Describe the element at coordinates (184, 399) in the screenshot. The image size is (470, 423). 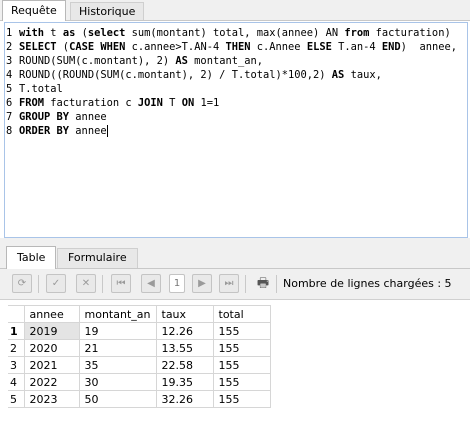
I see `cell-taux: 32.26` at that location.